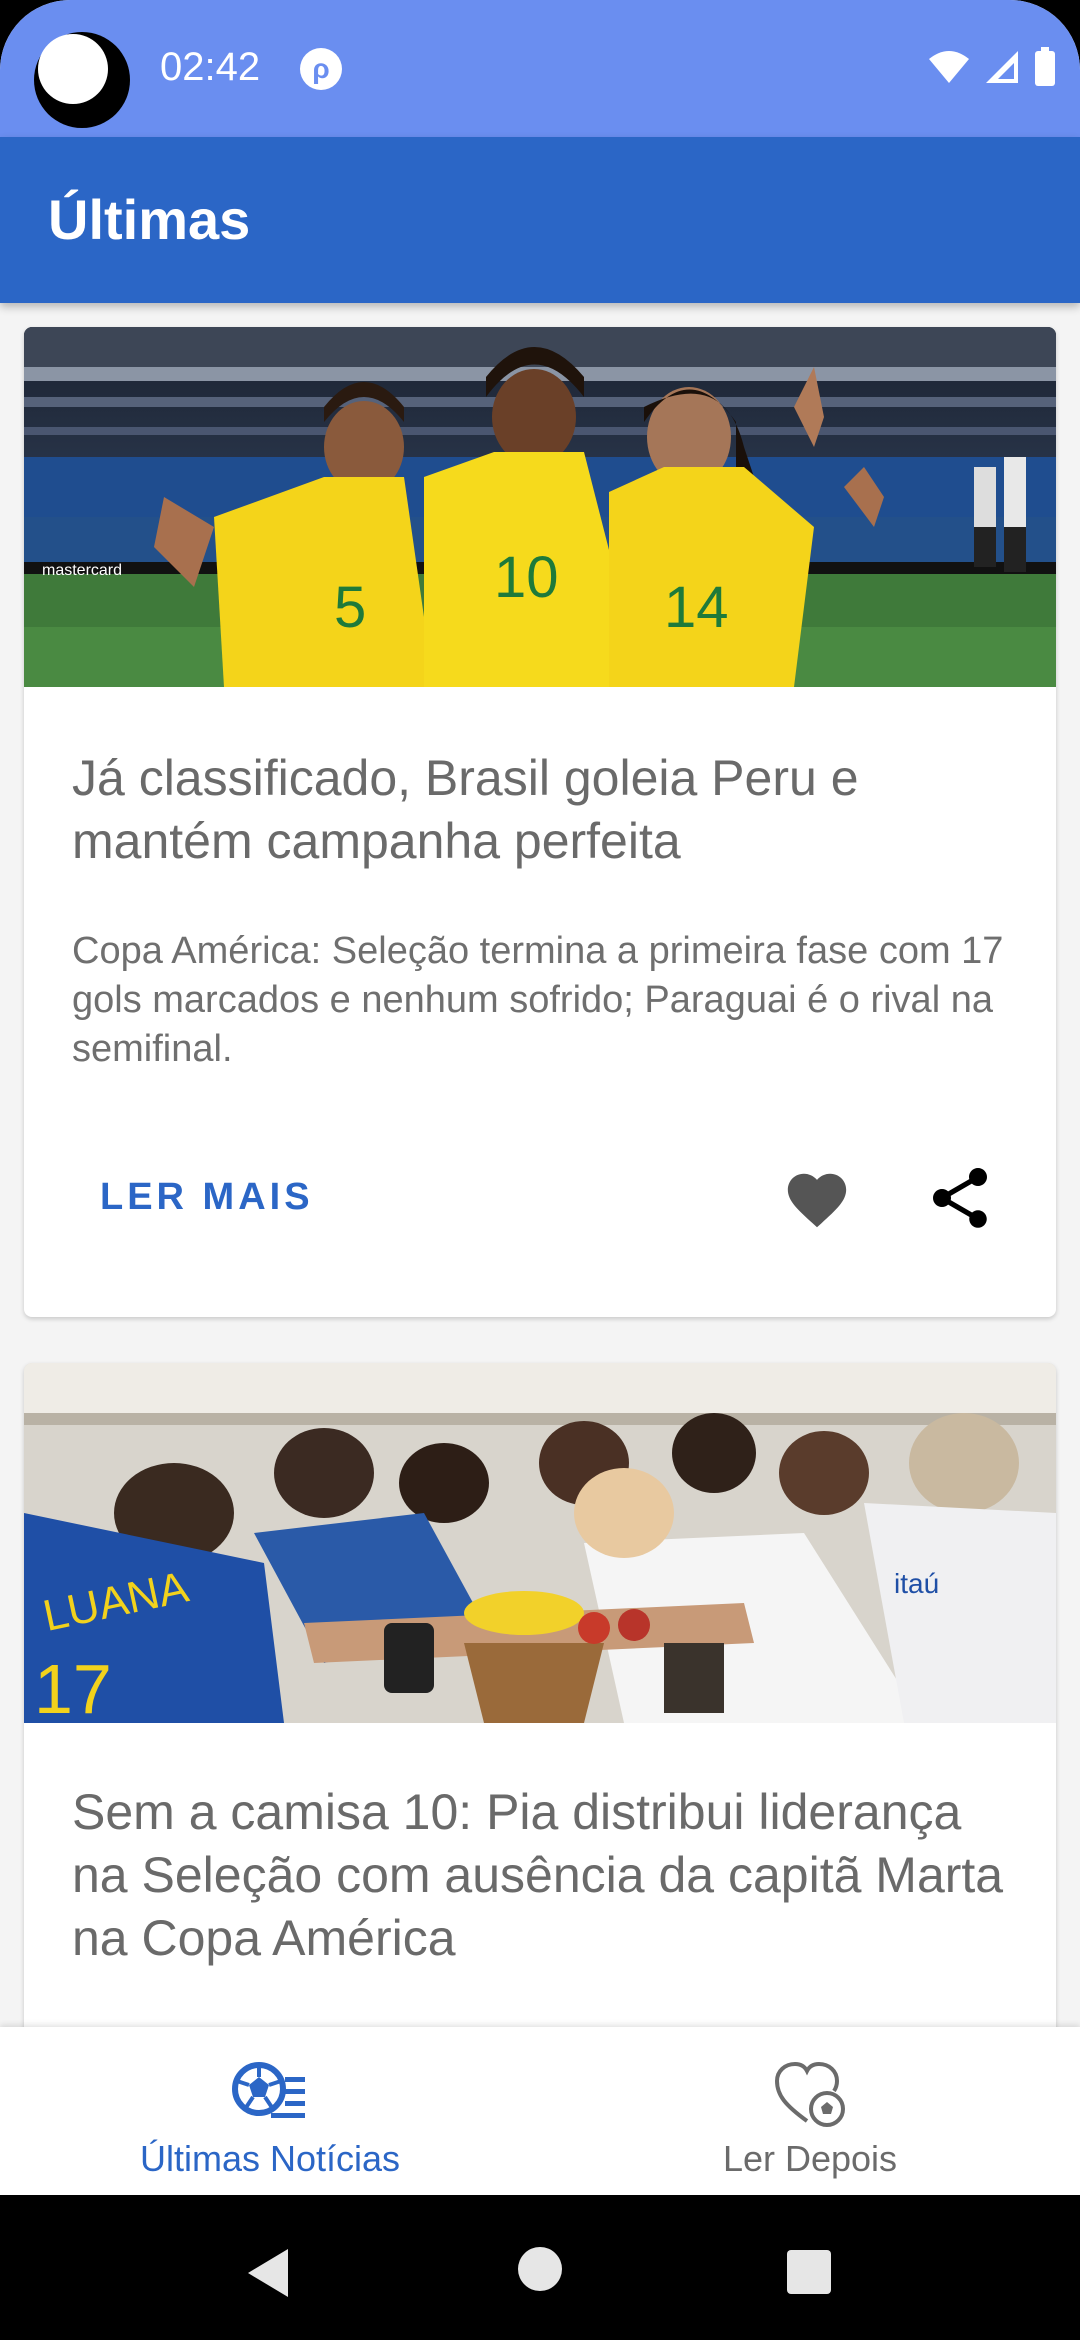  What do you see at coordinates (270, 2273) in the screenshot?
I see `back-icon` at bounding box center [270, 2273].